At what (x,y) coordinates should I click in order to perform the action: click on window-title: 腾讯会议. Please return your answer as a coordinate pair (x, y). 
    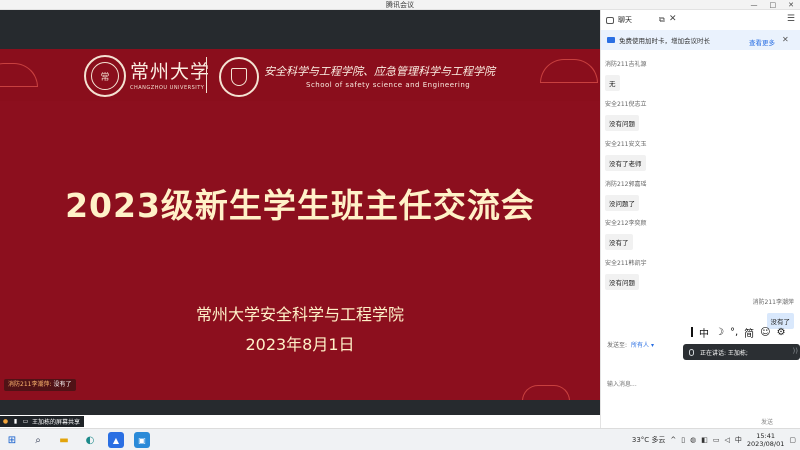
    Looking at the image, I should click on (400, 5).